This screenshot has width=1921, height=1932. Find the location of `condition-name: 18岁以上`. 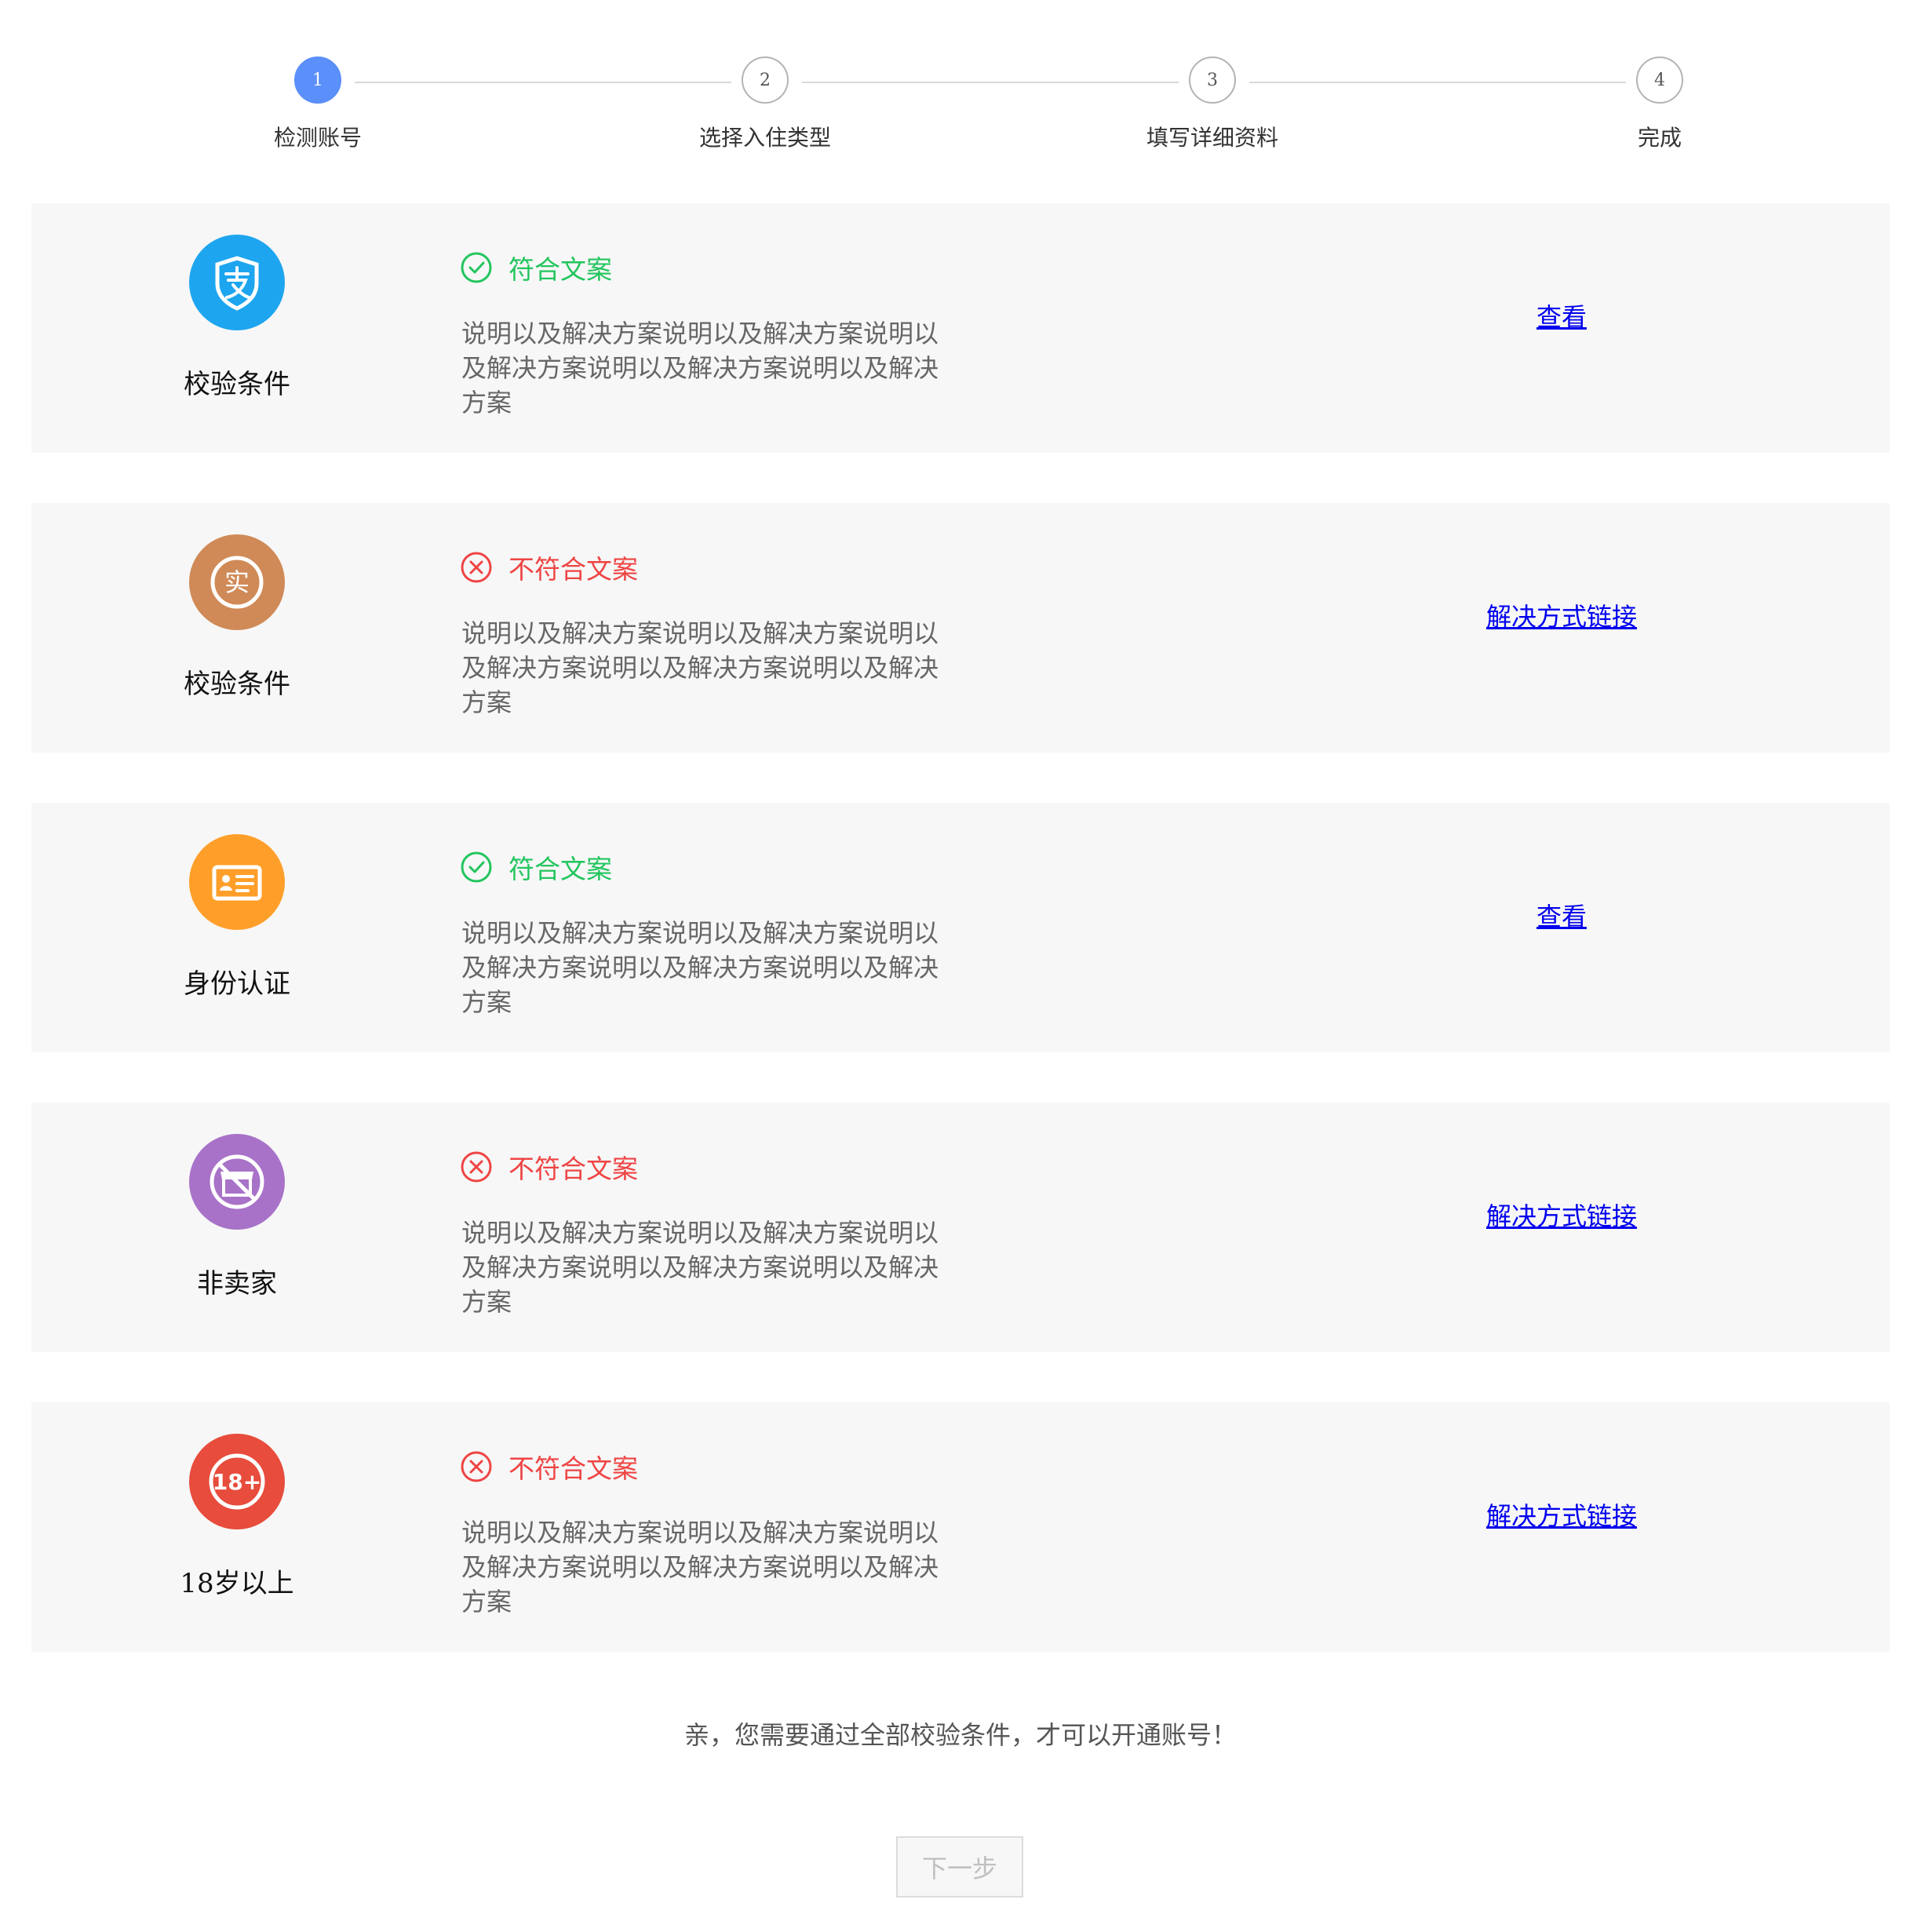

condition-name: 18岁以上 is located at coordinates (237, 1583).